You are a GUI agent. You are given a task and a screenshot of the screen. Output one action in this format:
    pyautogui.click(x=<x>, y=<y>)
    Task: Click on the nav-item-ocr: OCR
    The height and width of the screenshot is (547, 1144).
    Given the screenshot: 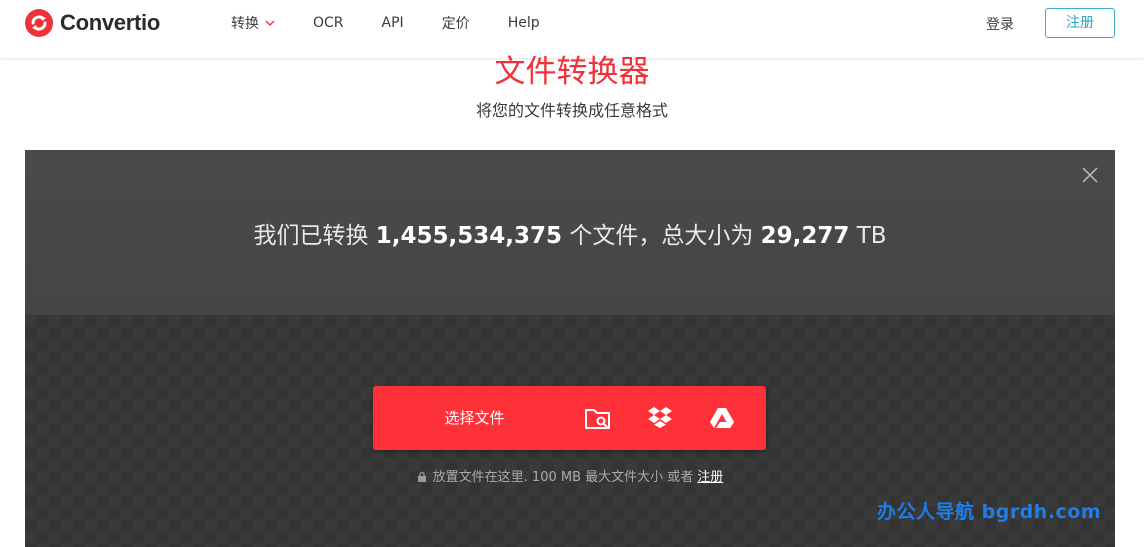 What is the action you would take?
    pyautogui.click(x=328, y=23)
    